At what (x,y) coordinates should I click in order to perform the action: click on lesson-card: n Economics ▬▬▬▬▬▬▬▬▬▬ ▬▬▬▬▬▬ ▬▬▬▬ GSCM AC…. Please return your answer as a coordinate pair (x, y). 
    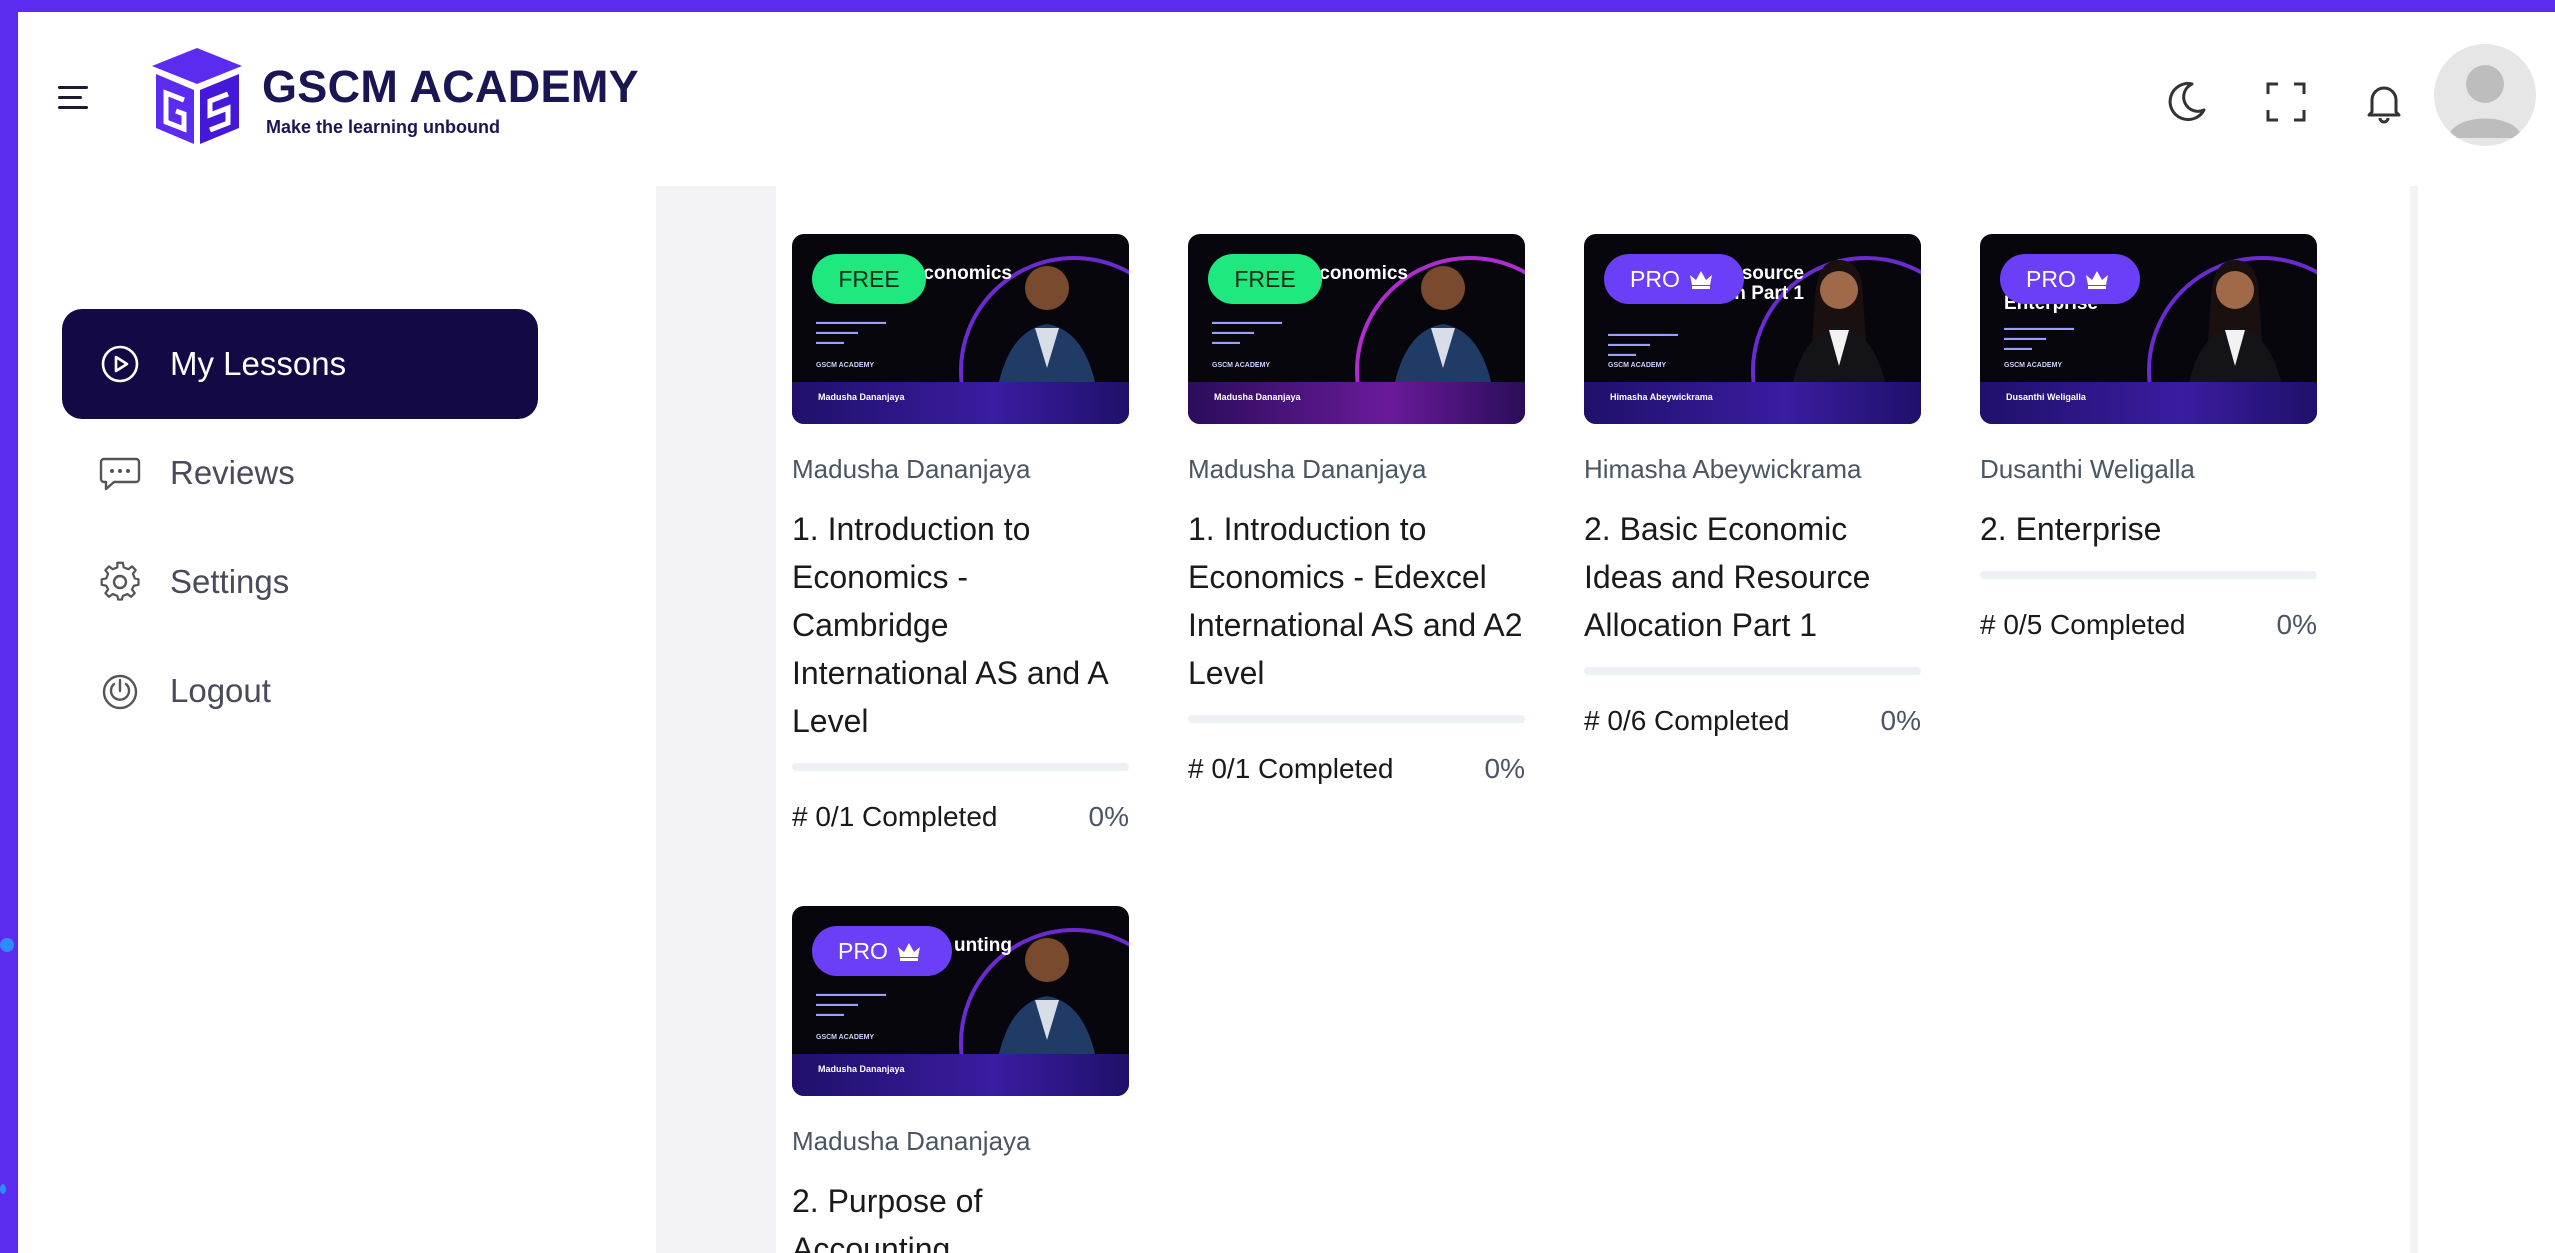
    Looking at the image, I should click on (1356, 509).